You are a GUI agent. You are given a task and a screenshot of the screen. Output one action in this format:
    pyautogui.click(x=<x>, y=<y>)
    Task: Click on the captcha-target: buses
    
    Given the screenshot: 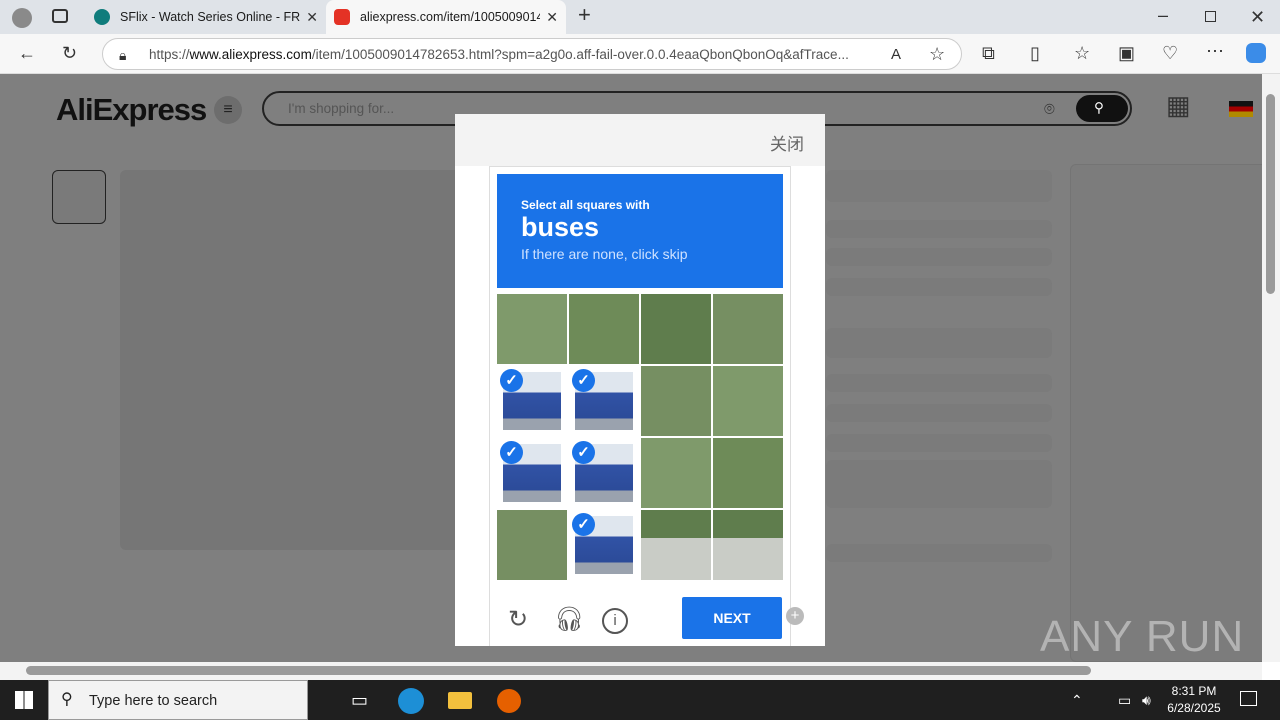 What is the action you would take?
    pyautogui.click(x=560, y=227)
    